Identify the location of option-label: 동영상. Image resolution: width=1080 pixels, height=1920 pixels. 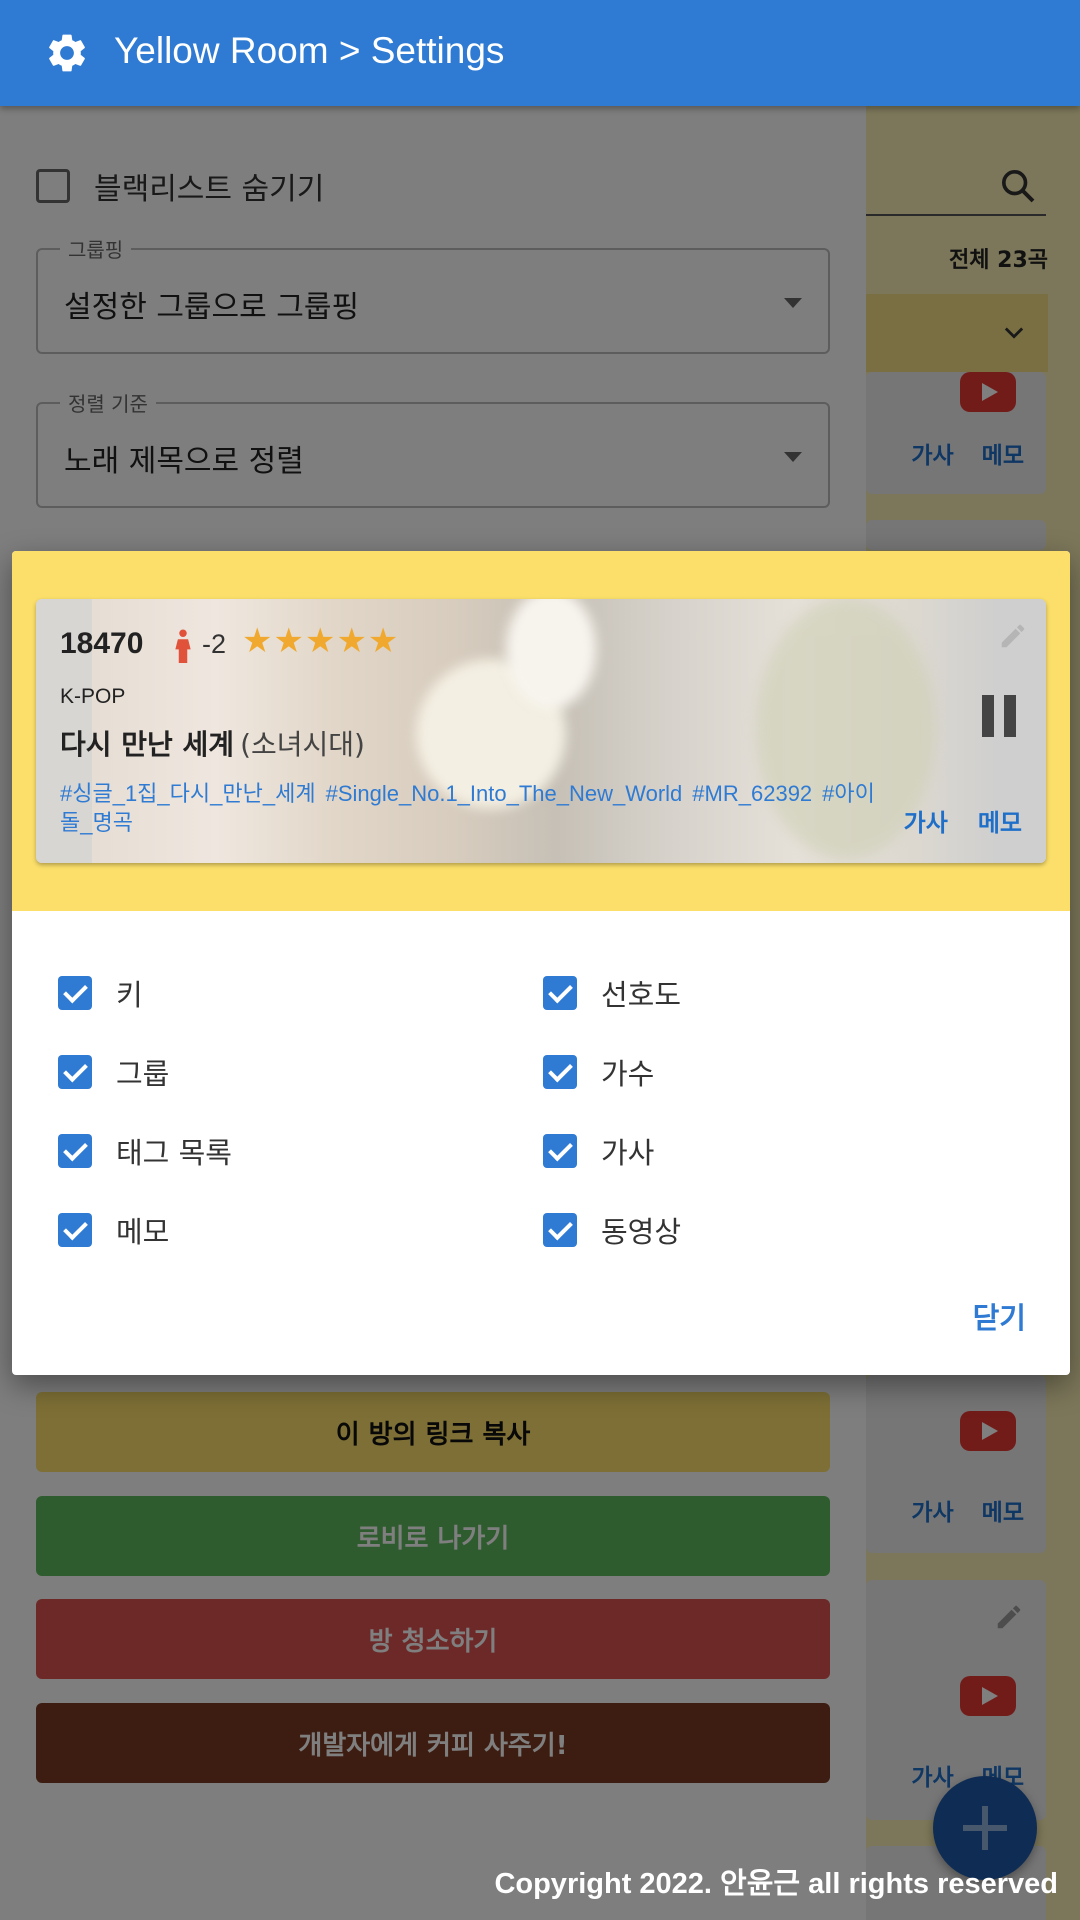
(641, 1232).